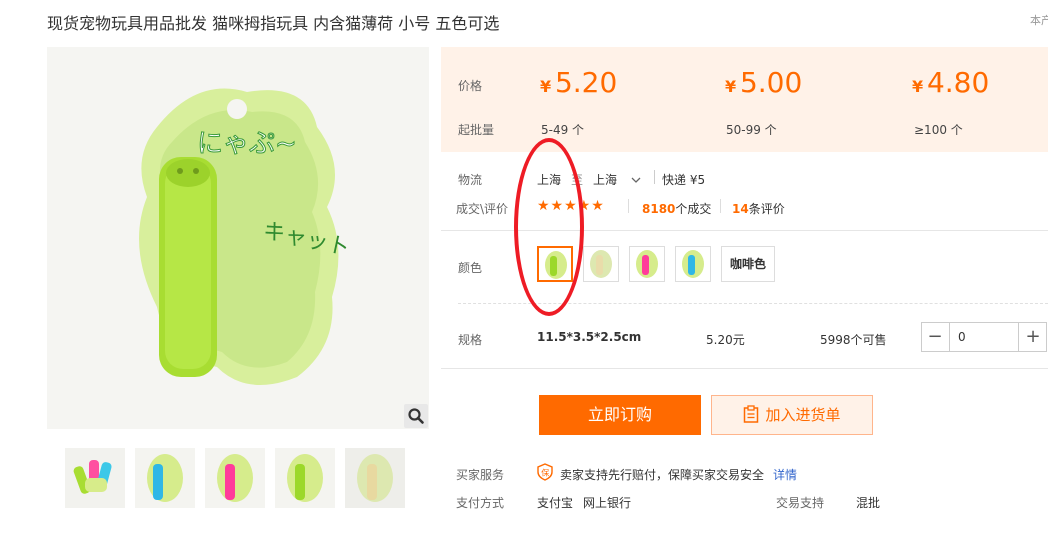  What do you see at coordinates (766, 209) in the screenshot?
I see `reviews-suffix: 条评价` at bounding box center [766, 209].